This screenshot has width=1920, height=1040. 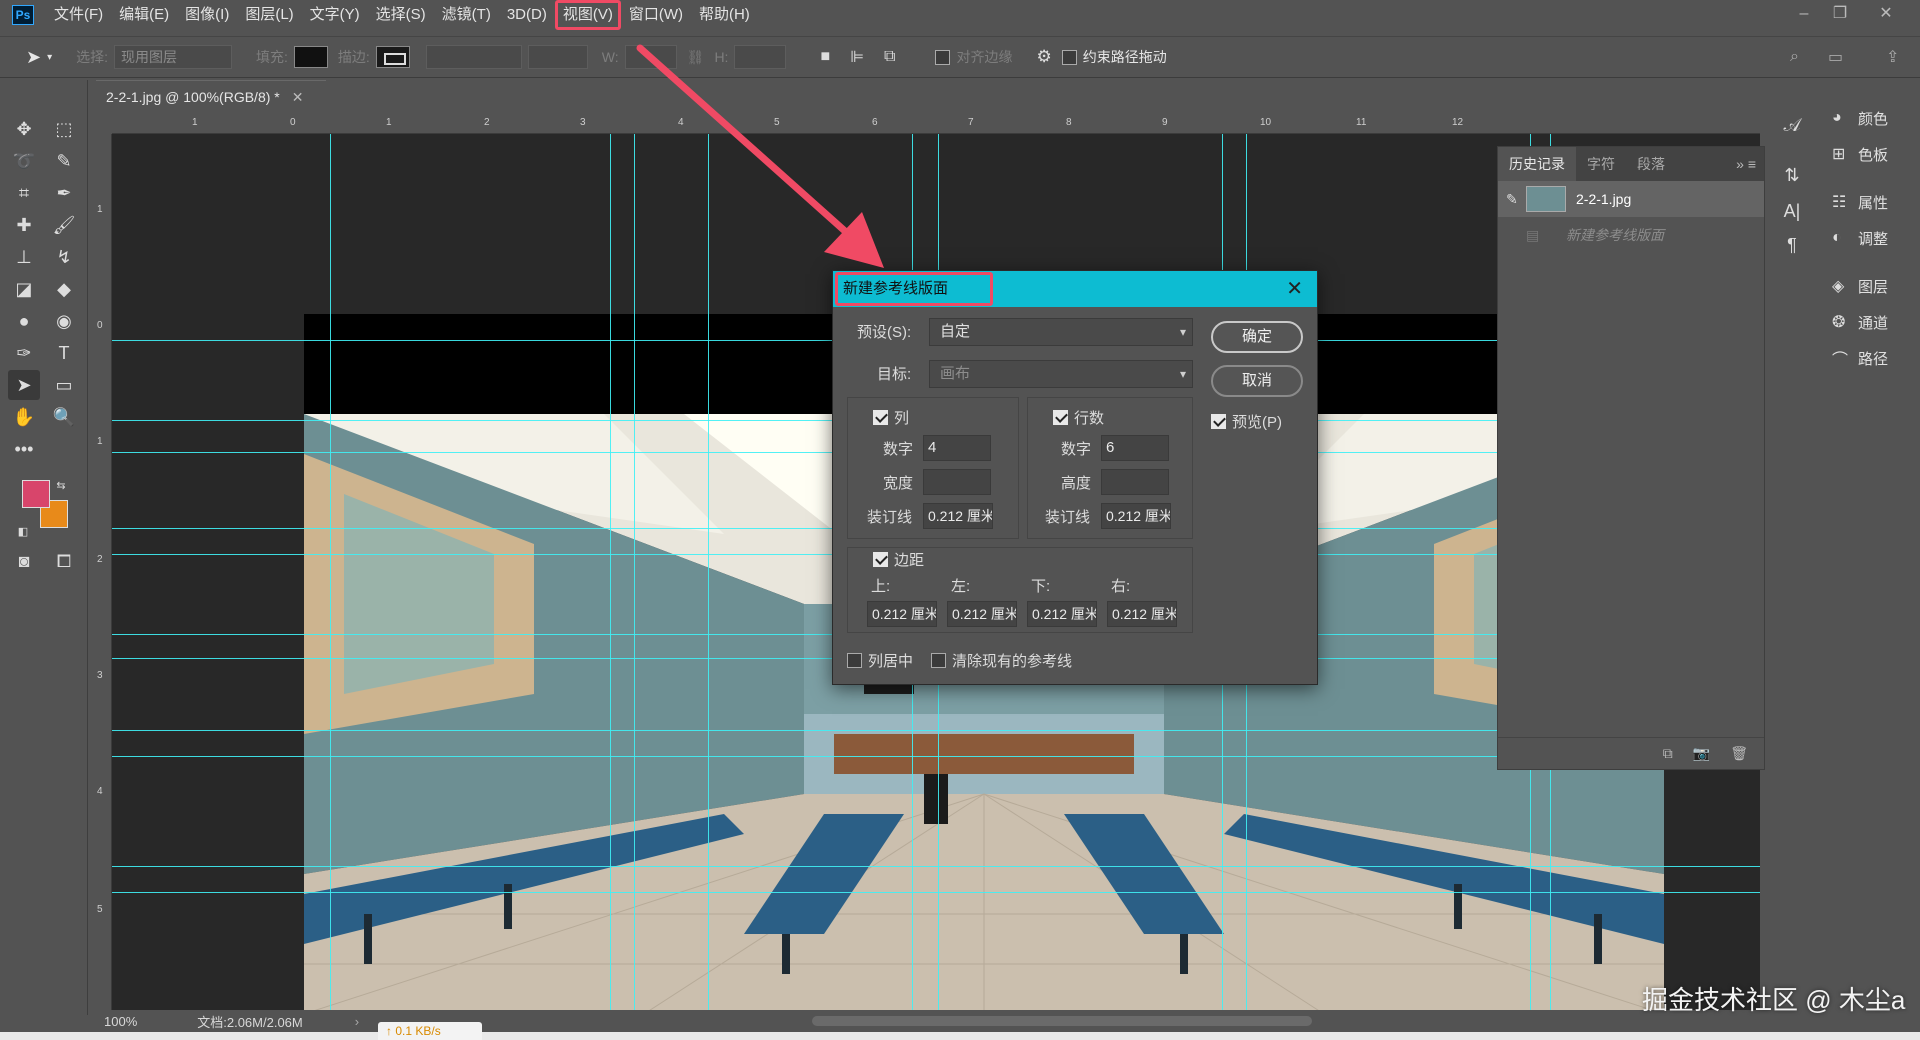 I want to click on screen-mode-icon: ⧠, so click(x=64, y=561).